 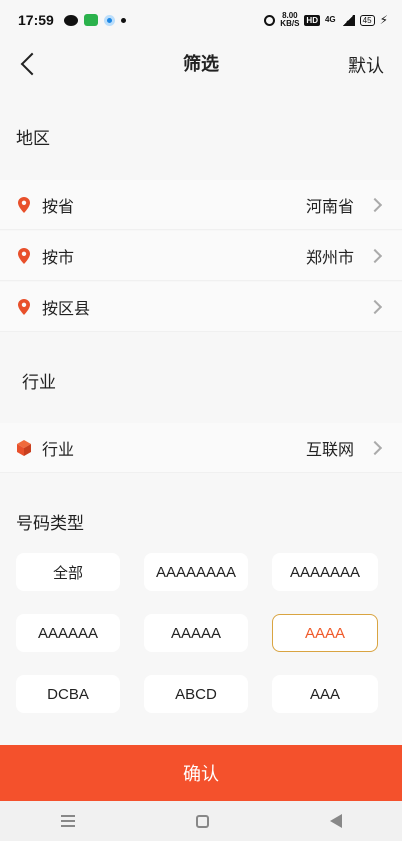 What do you see at coordinates (68, 572) in the screenshot?
I see `option-chip: 全部` at bounding box center [68, 572].